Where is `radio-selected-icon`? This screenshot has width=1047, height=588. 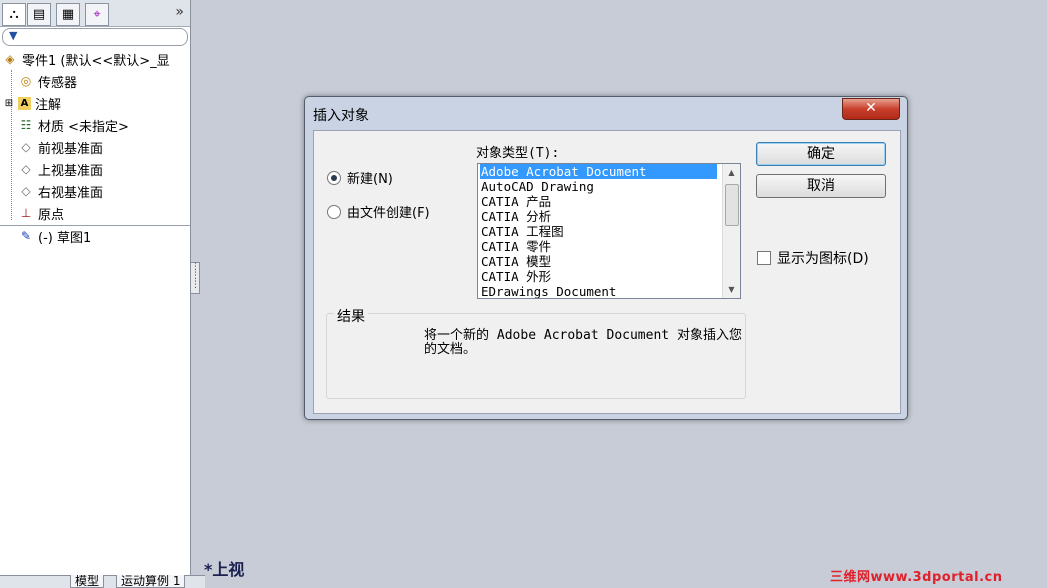
radio-selected-icon is located at coordinates (334, 177).